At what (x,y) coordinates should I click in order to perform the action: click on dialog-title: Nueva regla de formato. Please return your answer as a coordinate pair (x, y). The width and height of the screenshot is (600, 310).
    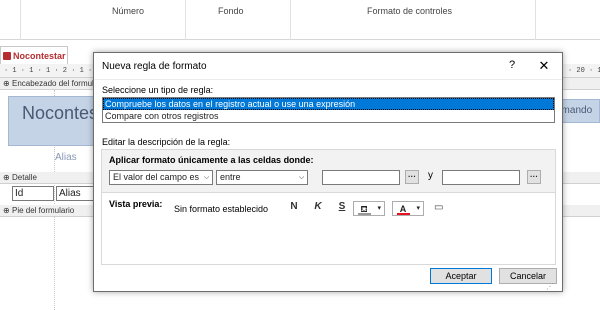
    Looking at the image, I should click on (154, 66).